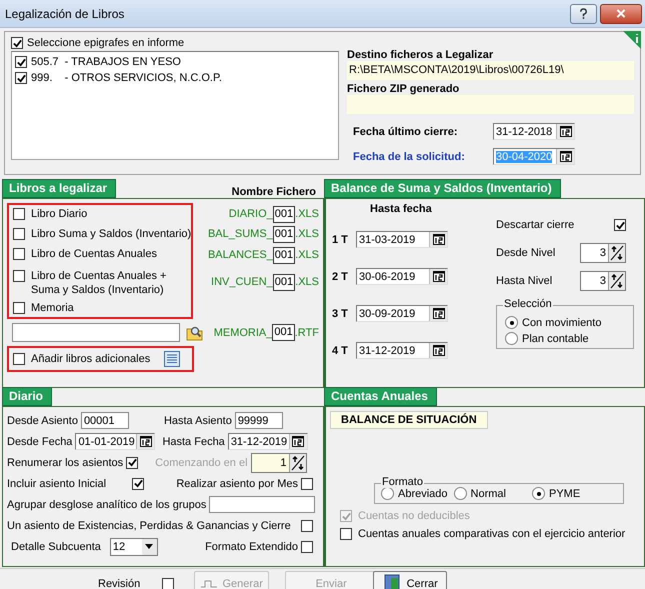 The width and height of the screenshot is (645, 589). I want to click on text-field: 00001, so click(104, 420).